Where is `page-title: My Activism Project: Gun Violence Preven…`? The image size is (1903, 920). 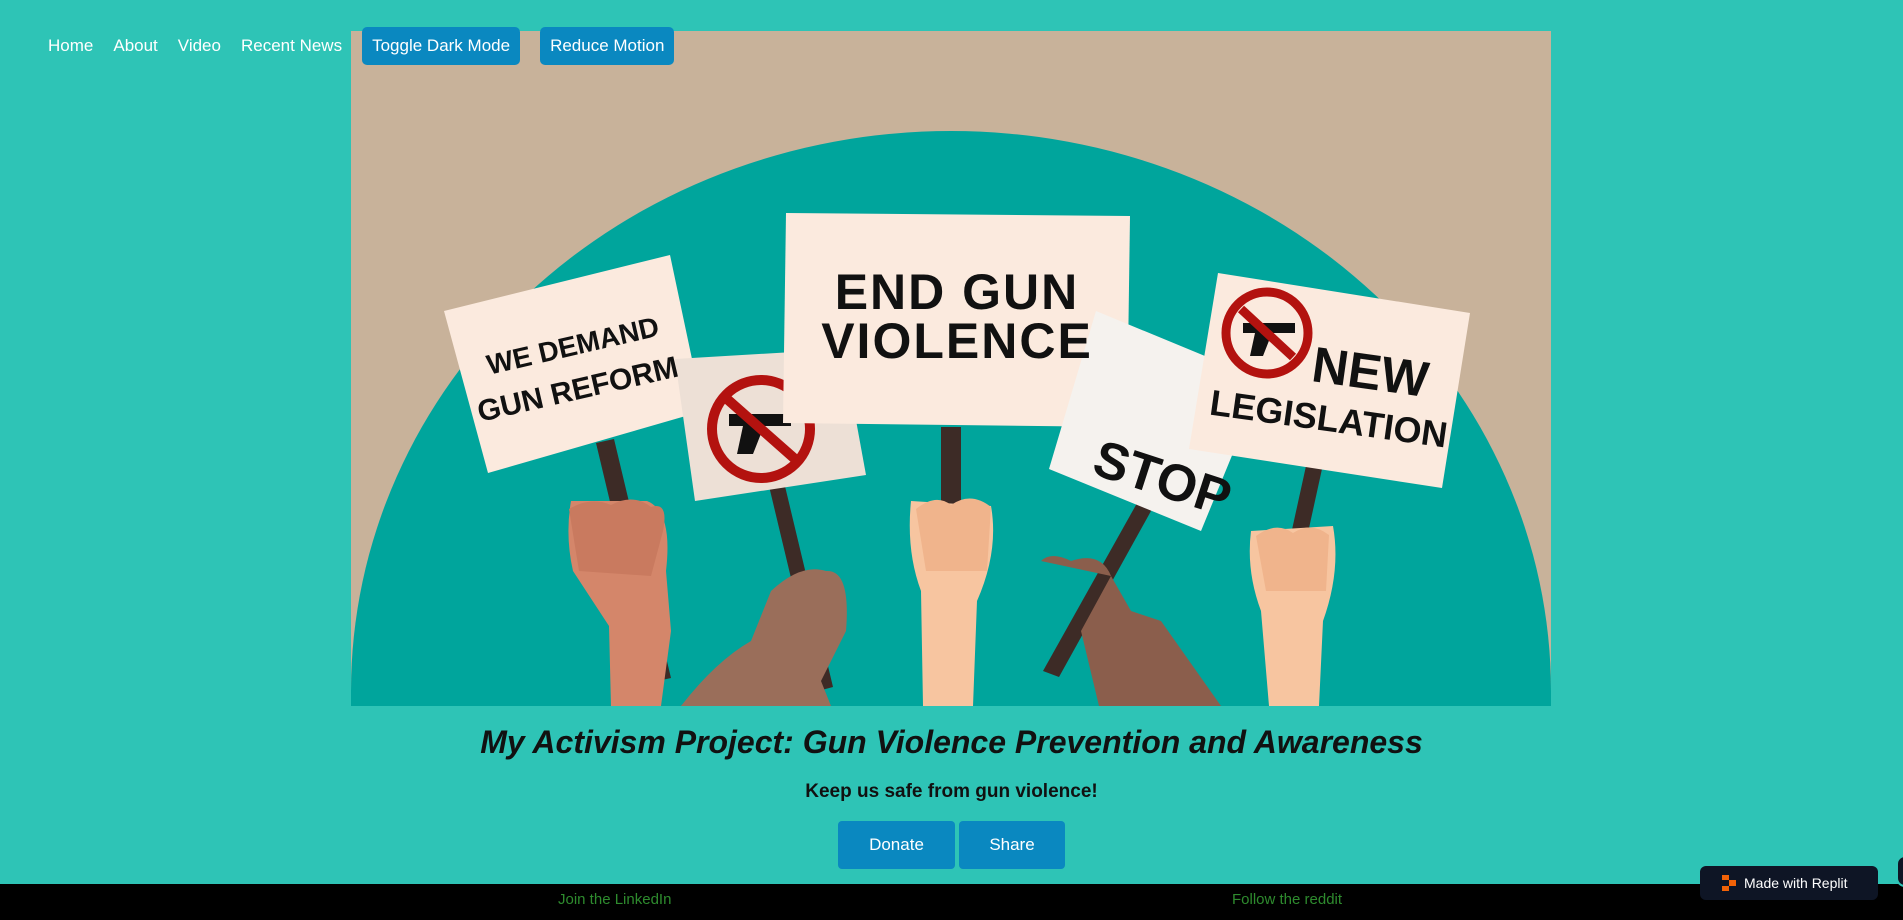
page-title: My Activism Project: Gun Violence Preven… is located at coordinates (951, 742).